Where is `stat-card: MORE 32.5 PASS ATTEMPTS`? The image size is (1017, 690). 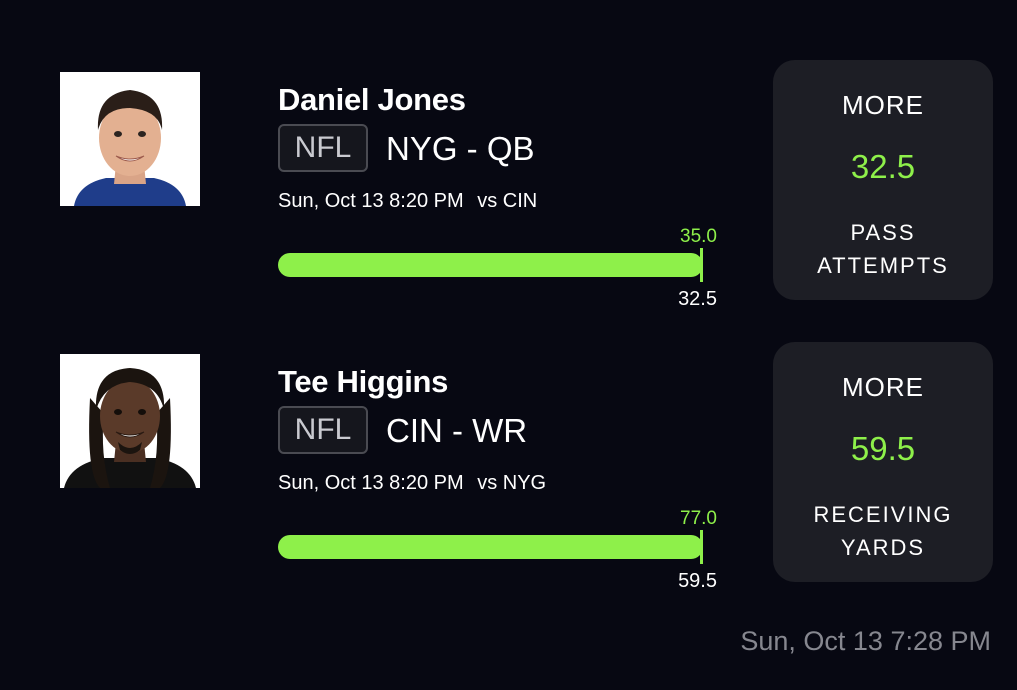 stat-card: MORE 32.5 PASS ATTEMPTS is located at coordinates (883, 180).